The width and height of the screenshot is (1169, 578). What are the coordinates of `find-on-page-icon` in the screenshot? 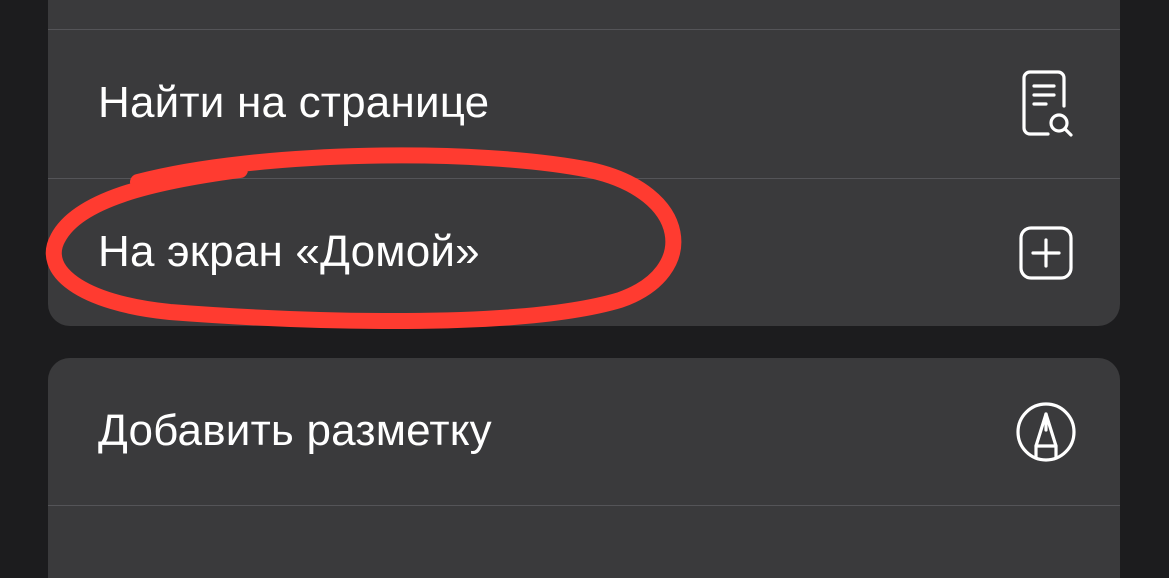 It's located at (1046, 104).